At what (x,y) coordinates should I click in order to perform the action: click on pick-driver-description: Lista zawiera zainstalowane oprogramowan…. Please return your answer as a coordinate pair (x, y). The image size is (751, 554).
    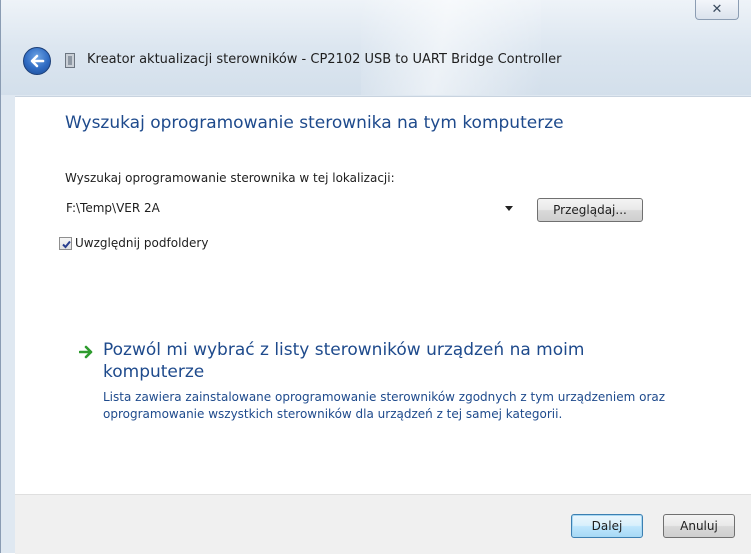
    Looking at the image, I should click on (384, 405).